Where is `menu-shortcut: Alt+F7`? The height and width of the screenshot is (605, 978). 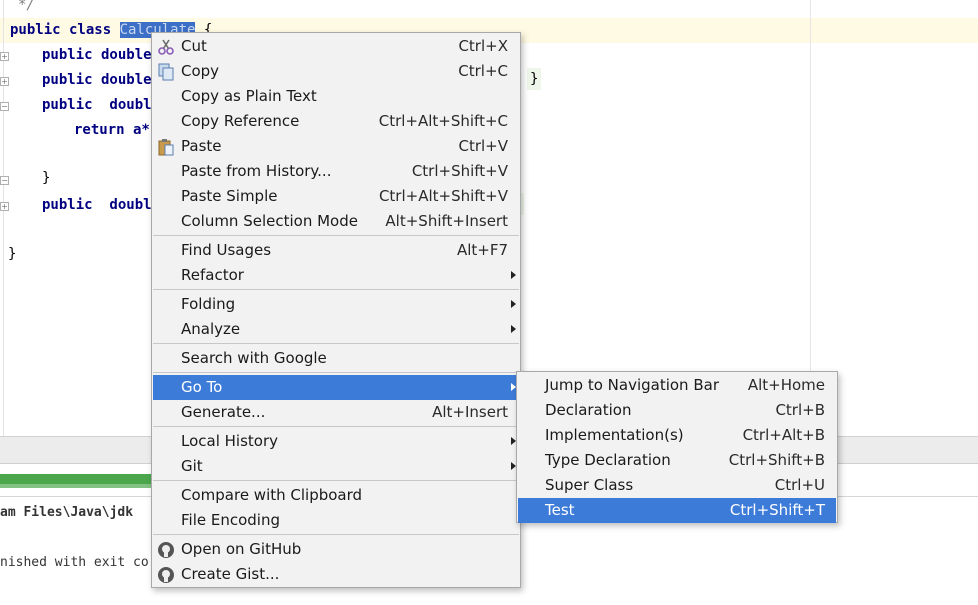 menu-shortcut: Alt+F7 is located at coordinates (482, 250).